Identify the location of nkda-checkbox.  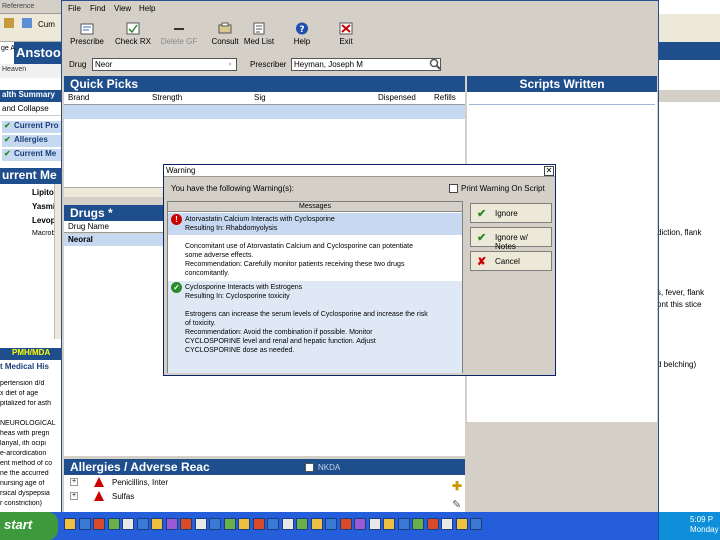
(309, 467).